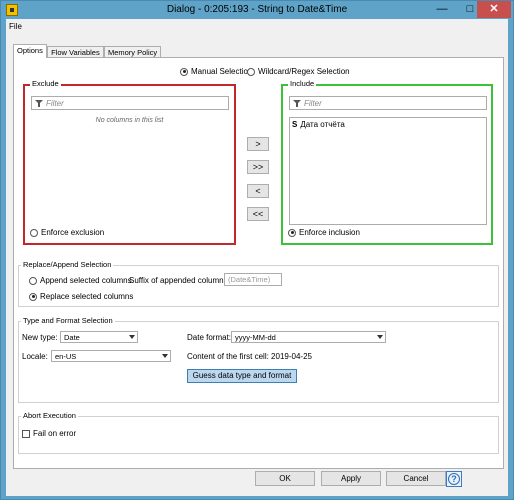  What do you see at coordinates (255, 337) in the screenshot?
I see `date-format-value: yyyy-MM-dd` at bounding box center [255, 337].